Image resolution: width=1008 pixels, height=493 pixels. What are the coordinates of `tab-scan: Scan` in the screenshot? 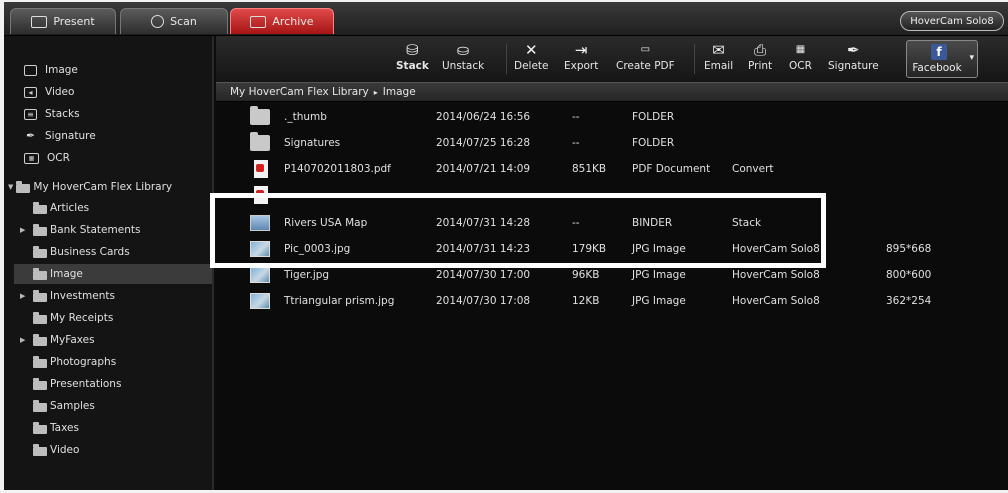 It's located at (174, 21).